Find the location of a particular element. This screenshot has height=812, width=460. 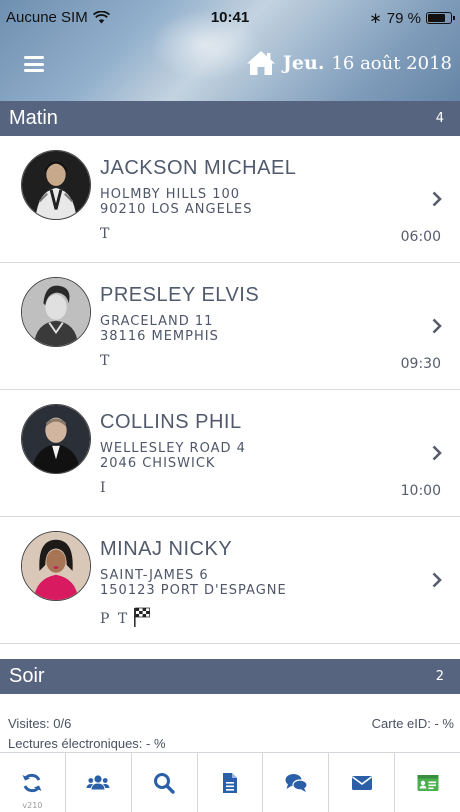

visit-address-line1: GRACELAND 11 is located at coordinates (157, 321).